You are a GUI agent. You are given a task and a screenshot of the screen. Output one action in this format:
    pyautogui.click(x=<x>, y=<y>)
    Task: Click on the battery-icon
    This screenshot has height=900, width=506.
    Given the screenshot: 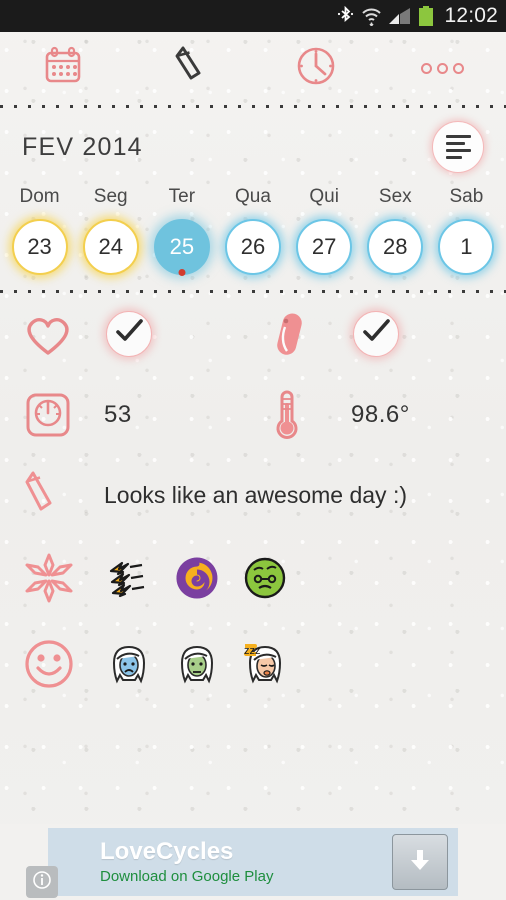 What is the action you would take?
    pyautogui.click(x=426, y=16)
    